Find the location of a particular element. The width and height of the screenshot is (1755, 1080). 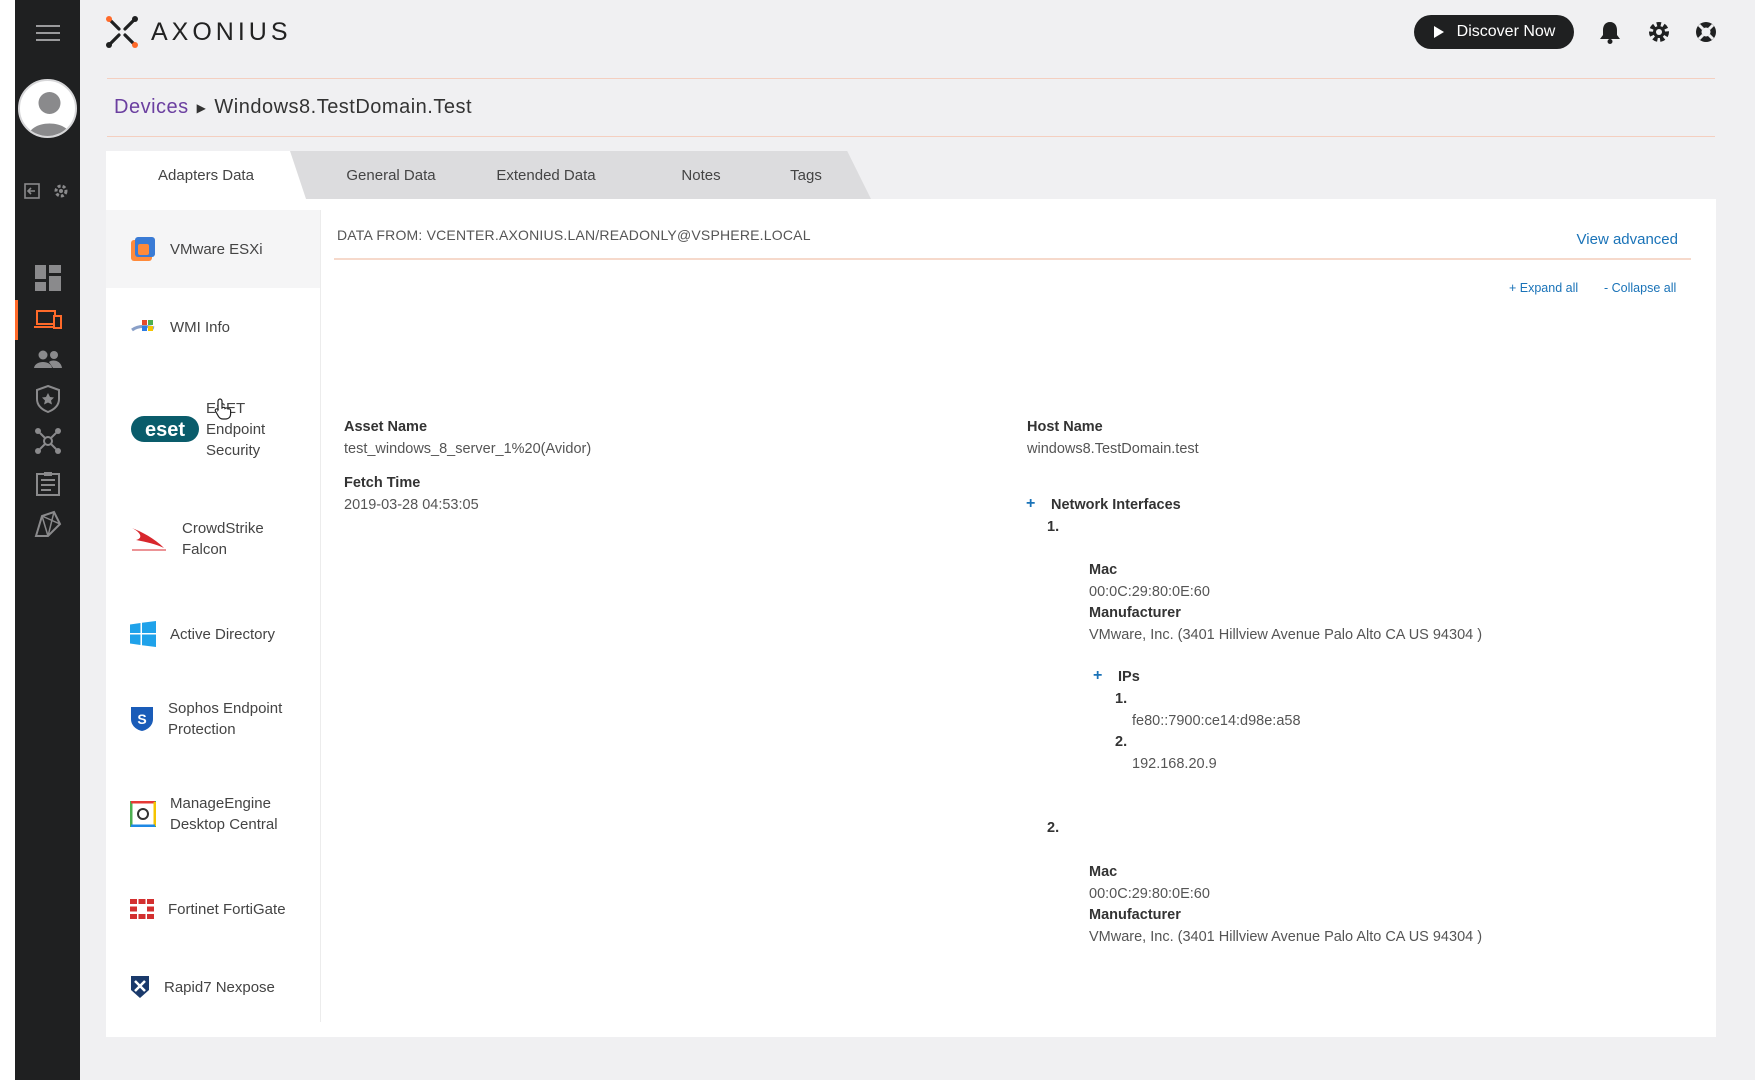

adapter-rapid7-nexpose: Rapid7 Nexpose is located at coordinates (213, 987).